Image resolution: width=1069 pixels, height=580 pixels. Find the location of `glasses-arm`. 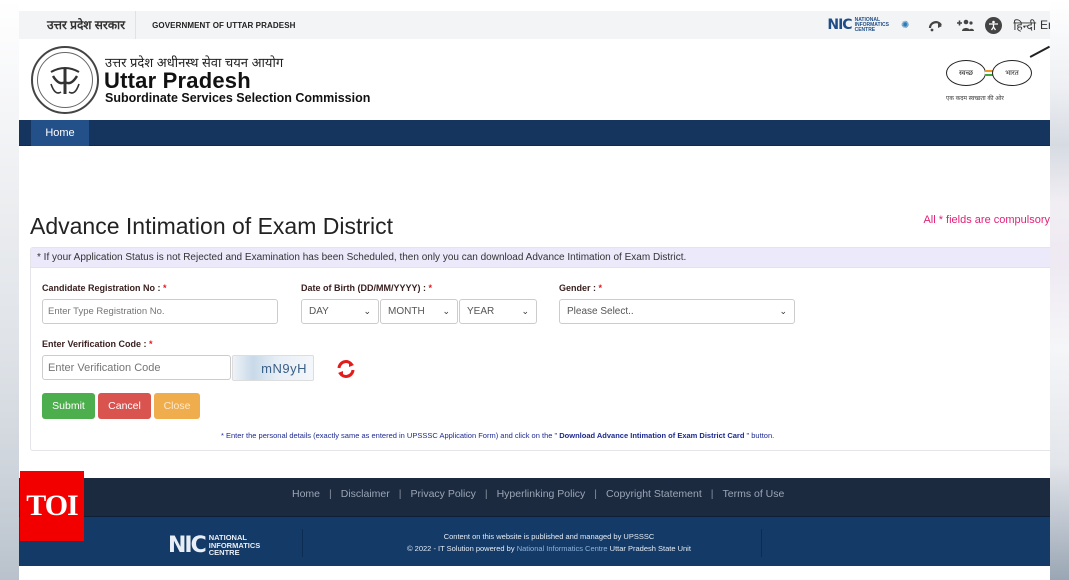

glasses-arm is located at coordinates (1039, 51).